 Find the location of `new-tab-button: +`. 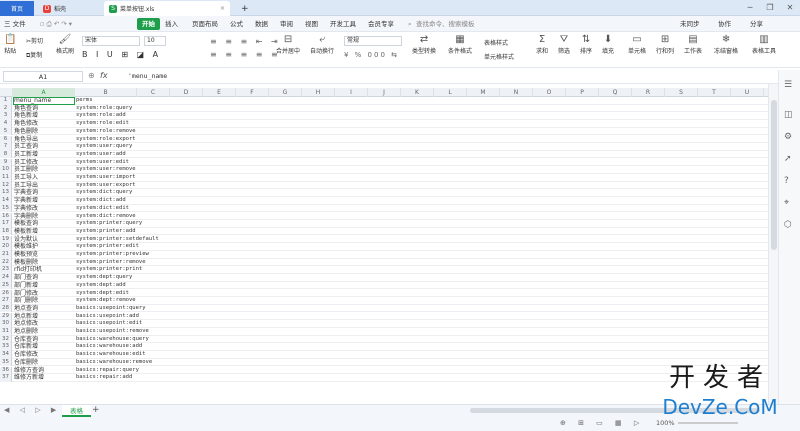

new-tab-button: + is located at coordinates (245, 8).